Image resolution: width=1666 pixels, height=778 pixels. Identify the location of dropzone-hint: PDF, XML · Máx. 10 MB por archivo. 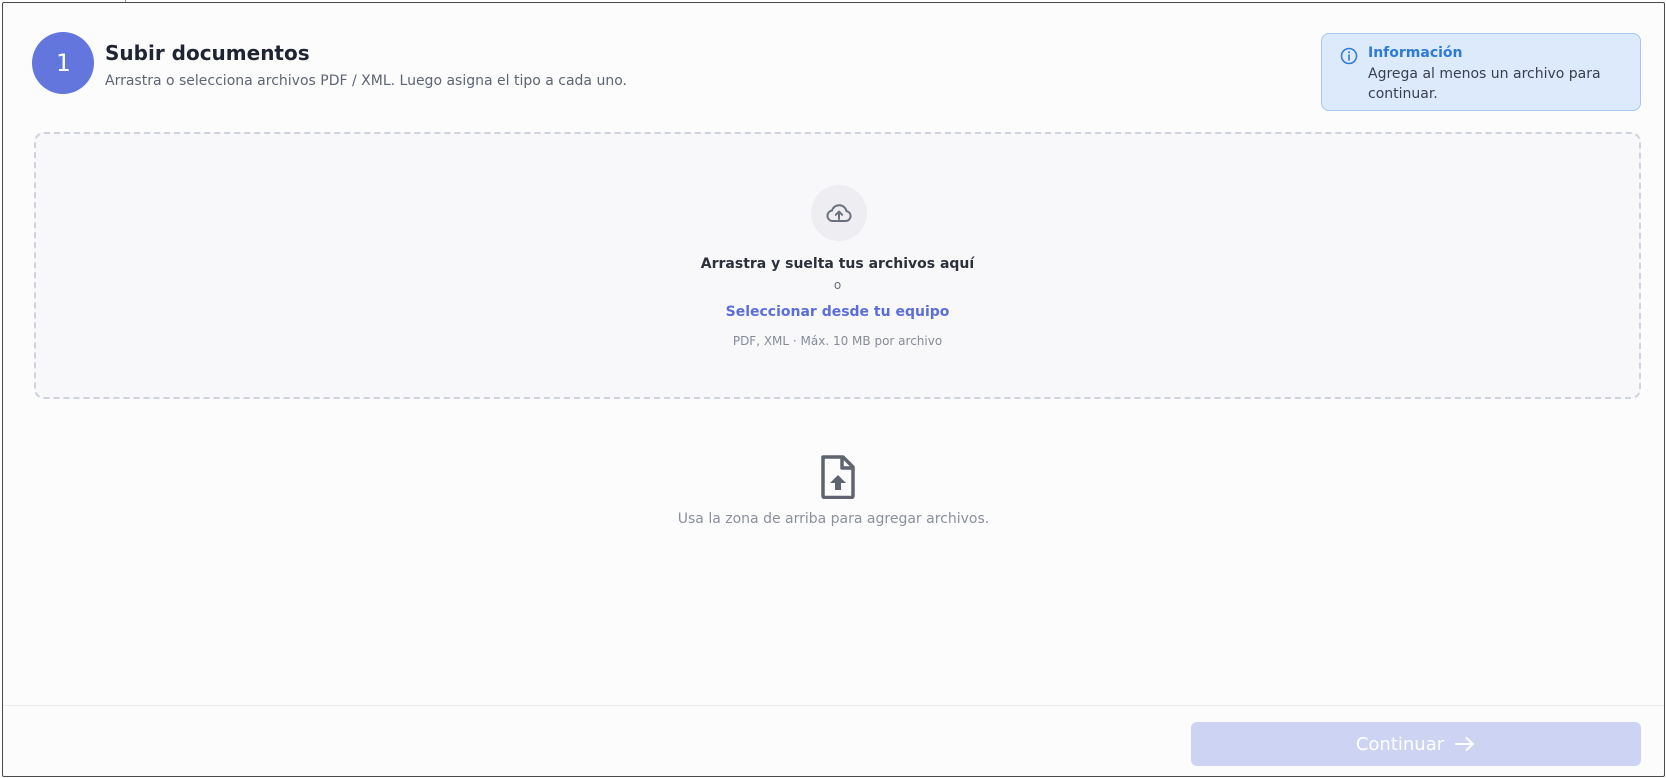
(837, 341).